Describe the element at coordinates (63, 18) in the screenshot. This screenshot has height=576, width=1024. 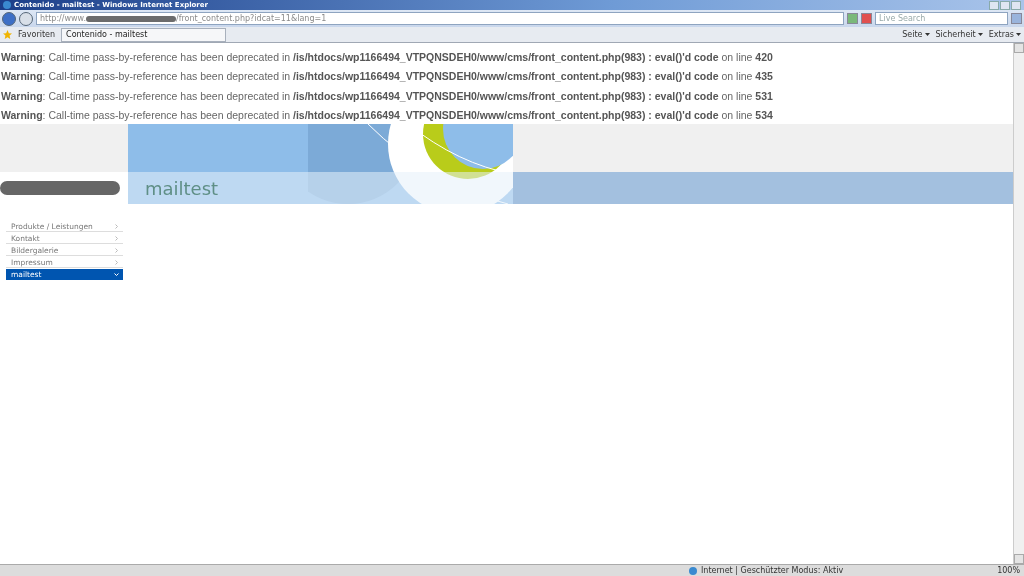
I see `url-text: http://www.` at that location.